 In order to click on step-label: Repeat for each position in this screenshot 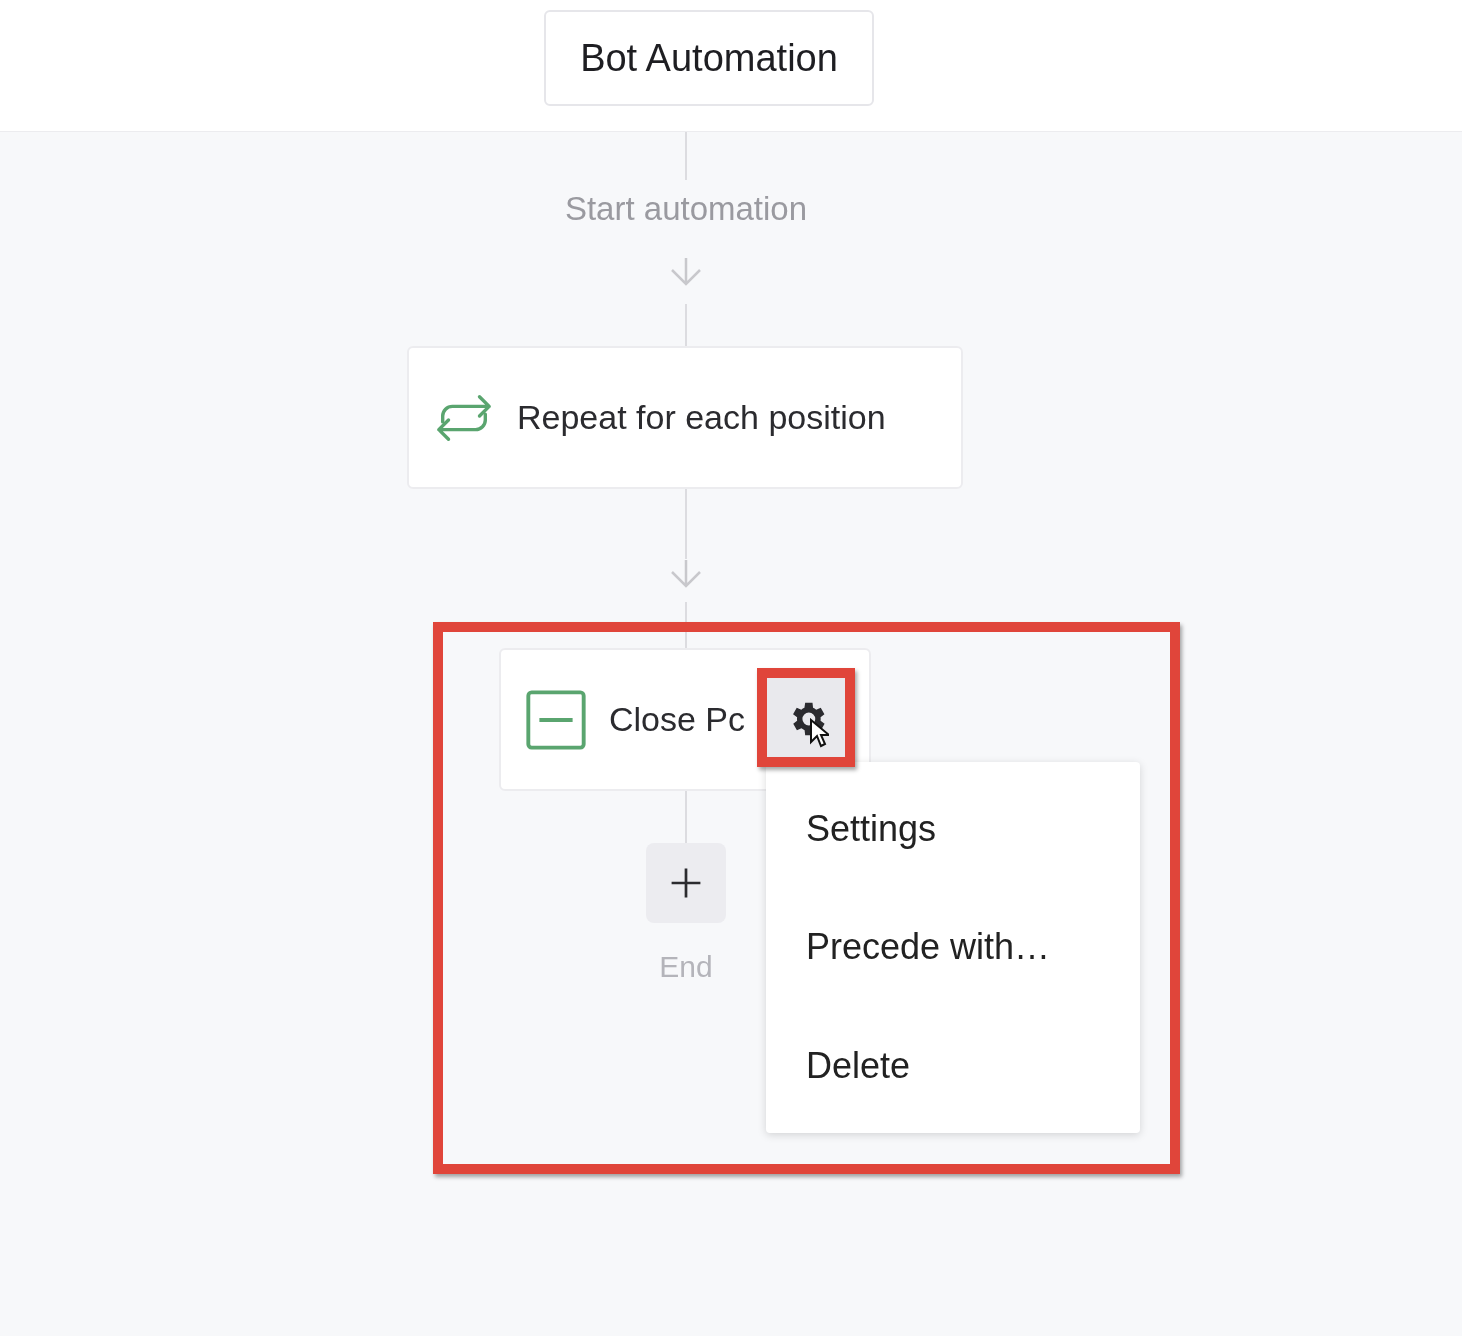, I will do `click(701, 417)`.